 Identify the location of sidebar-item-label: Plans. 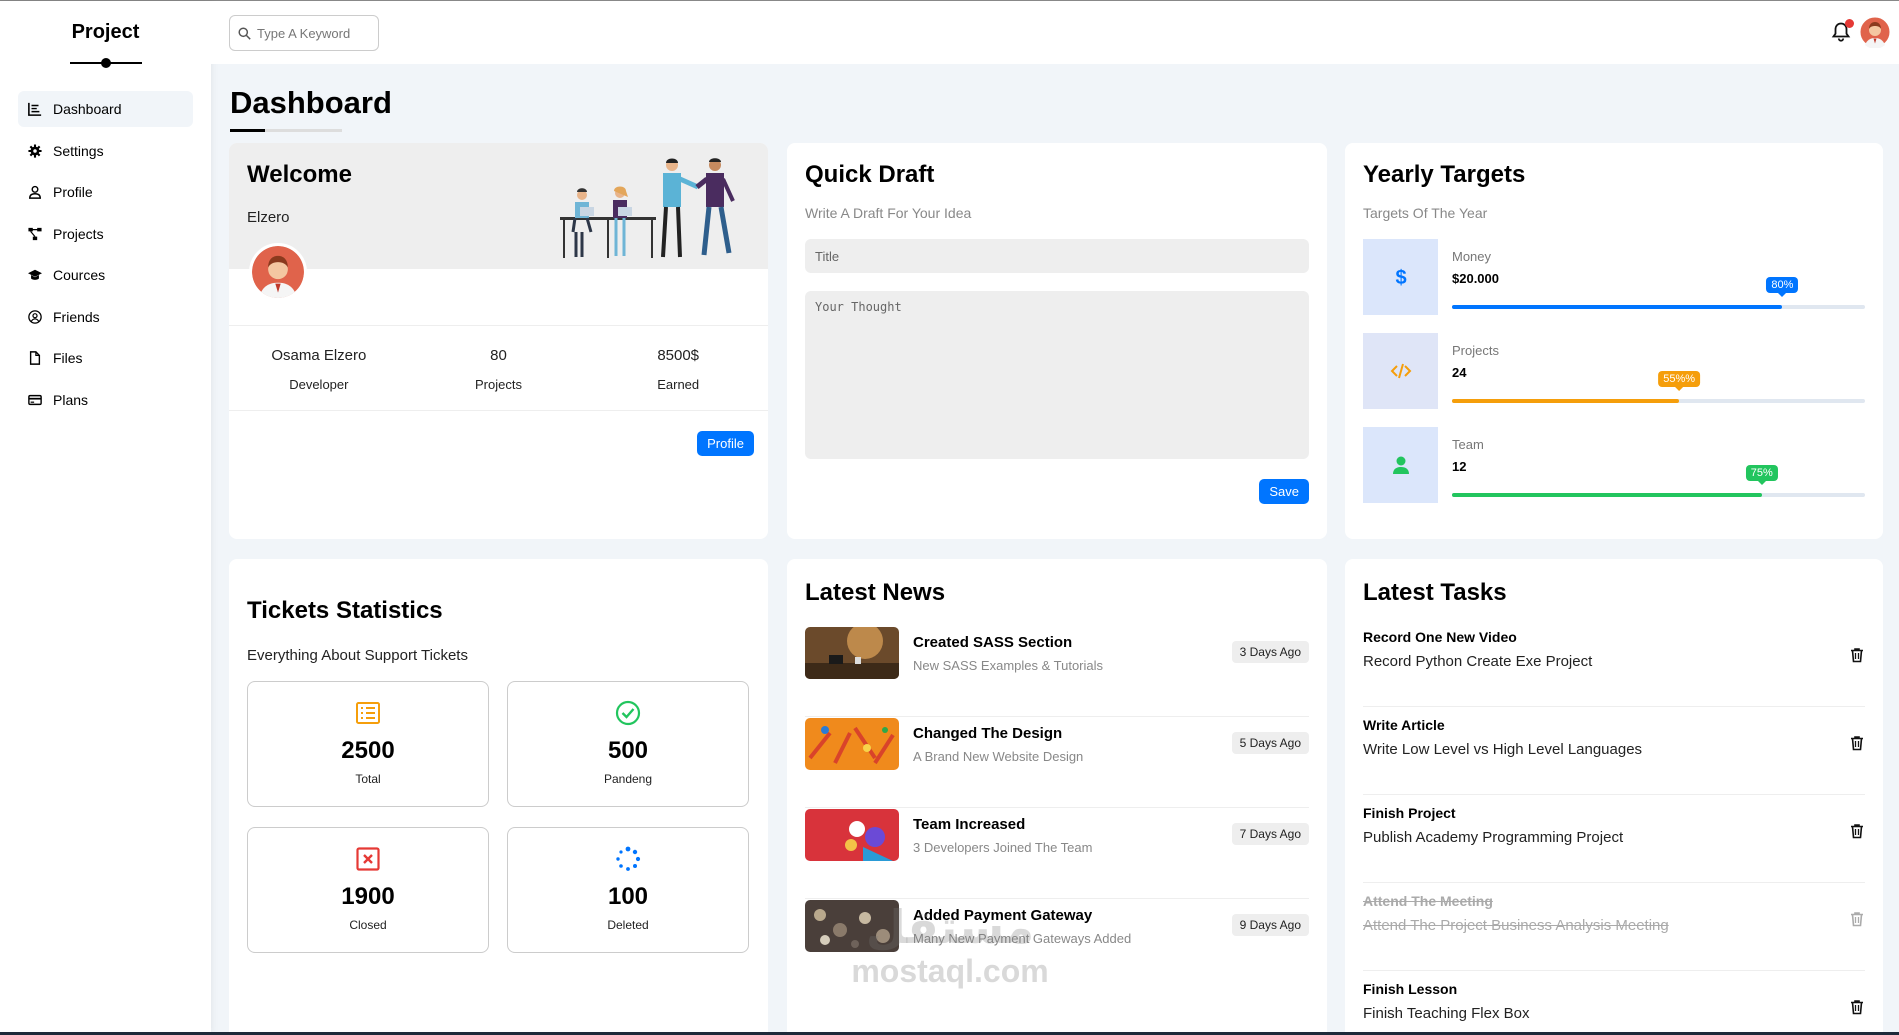
(71, 399).